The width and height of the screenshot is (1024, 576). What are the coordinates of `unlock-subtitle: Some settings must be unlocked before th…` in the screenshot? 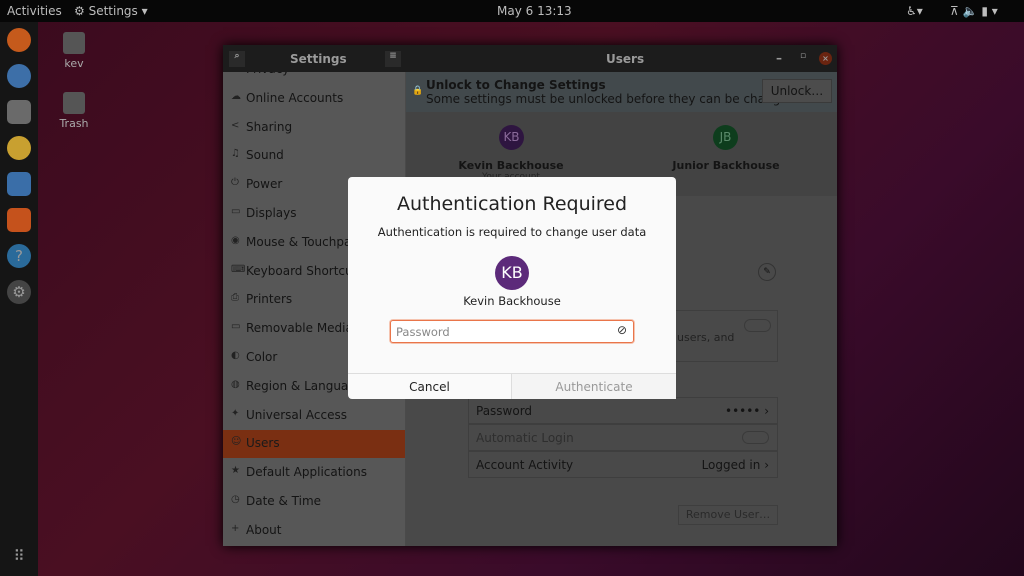 It's located at (613, 99).